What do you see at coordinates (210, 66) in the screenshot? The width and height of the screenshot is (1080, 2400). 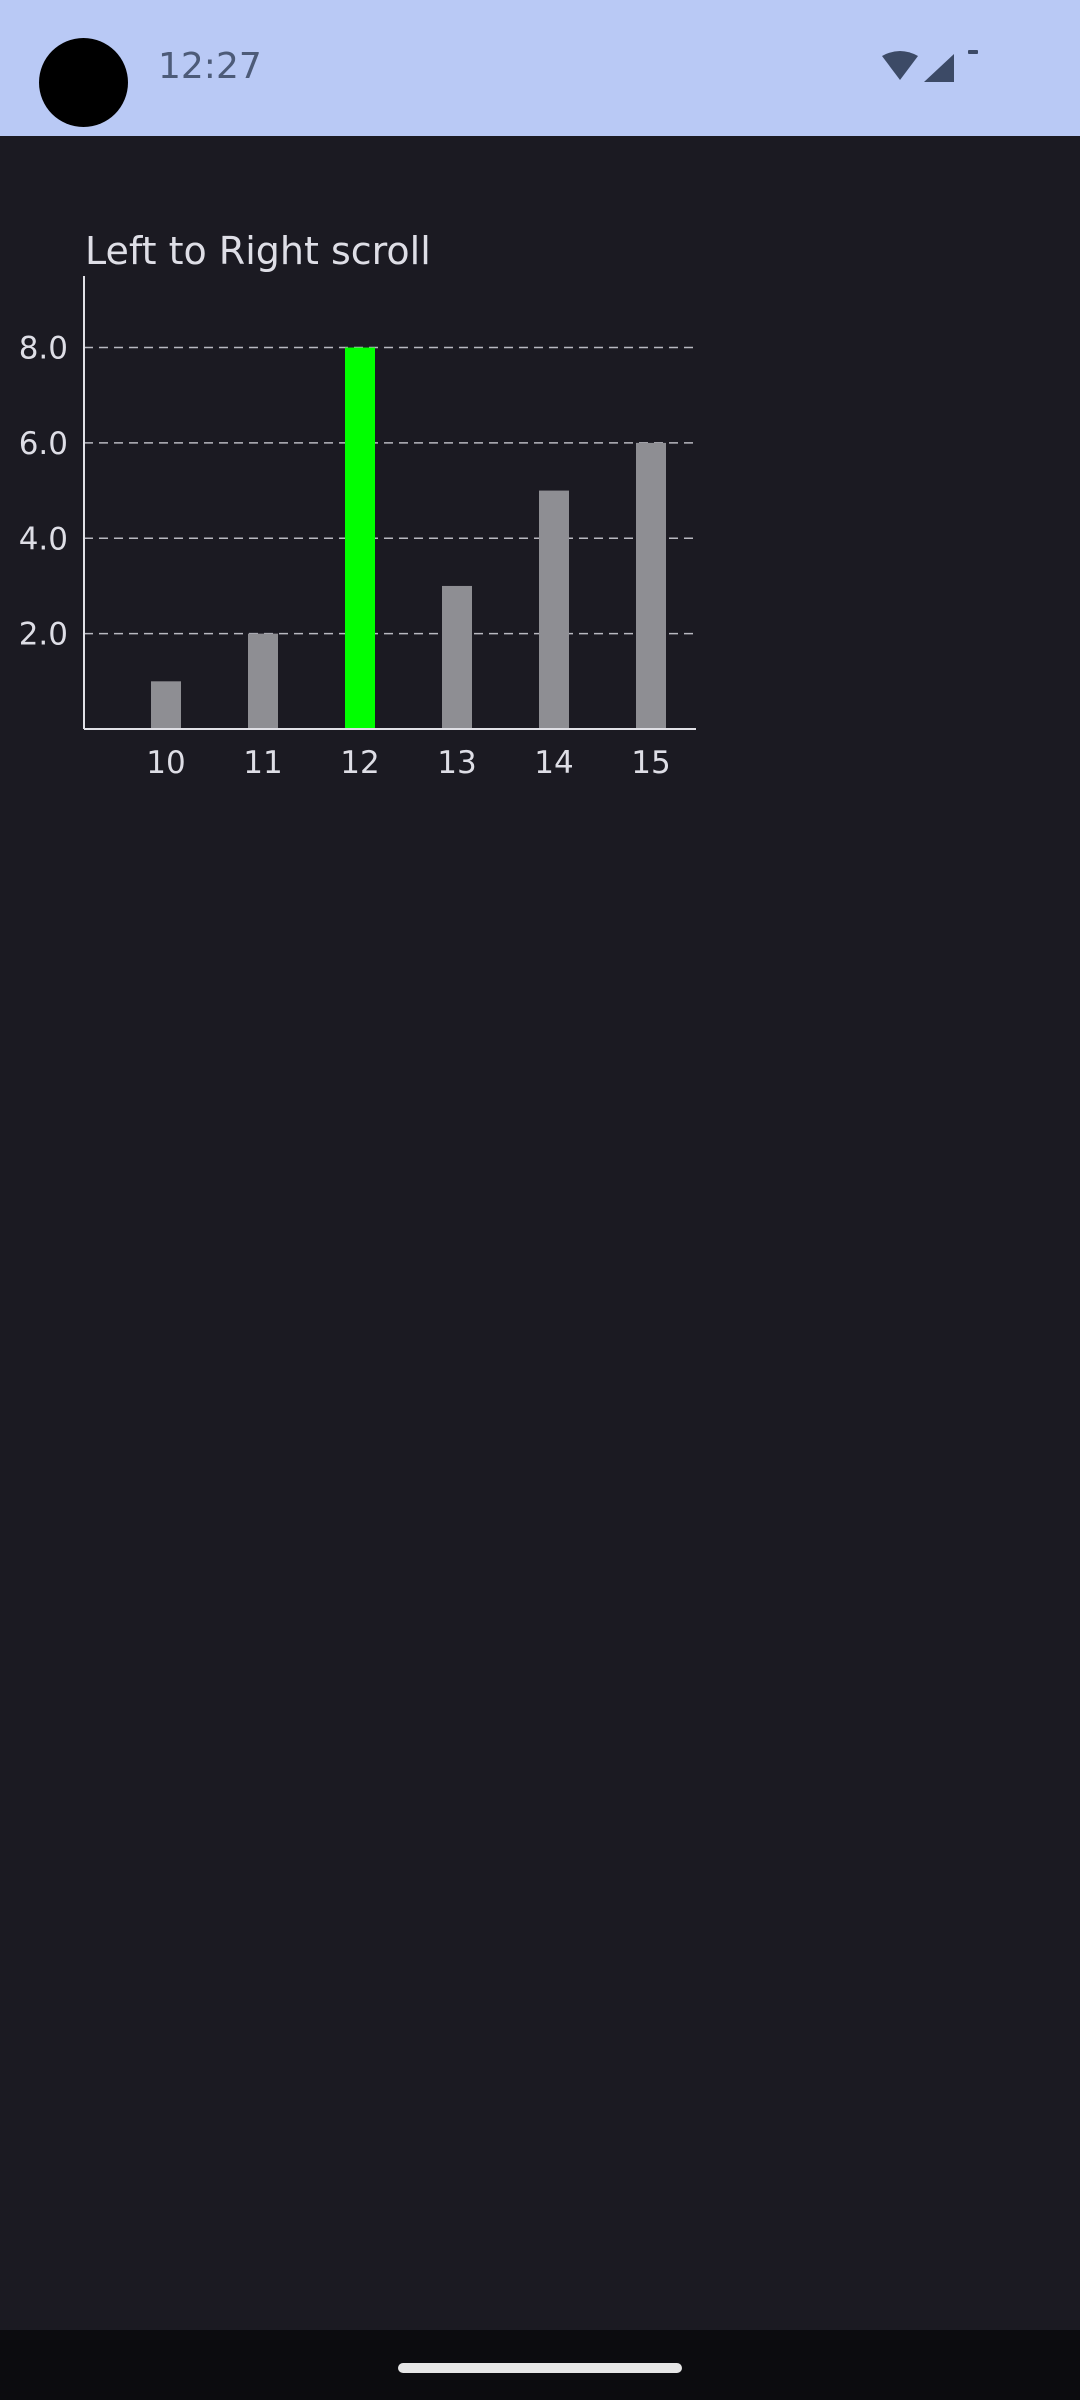 I see `status-time: 12:27` at bounding box center [210, 66].